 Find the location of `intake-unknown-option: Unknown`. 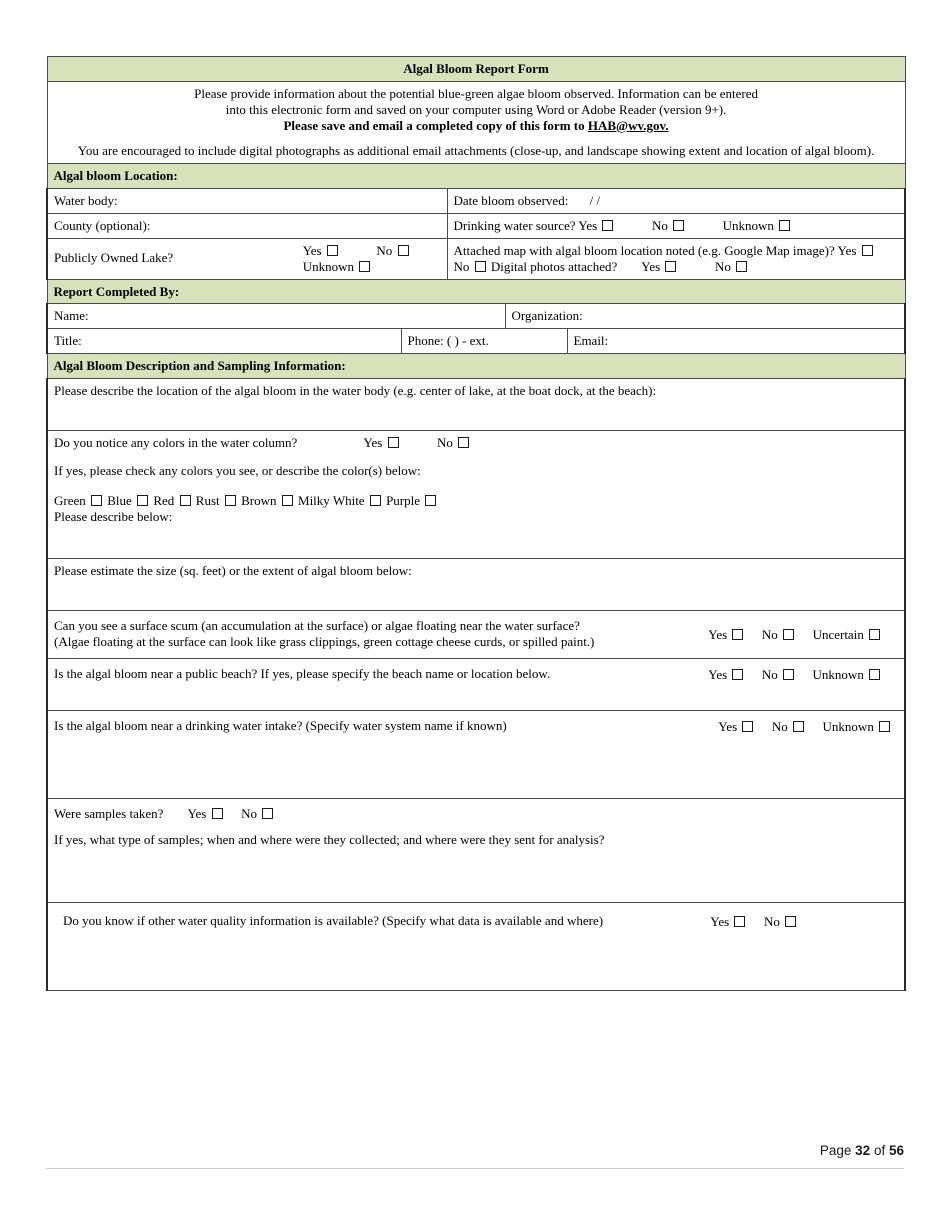

intake-unknown-option: Unknown is located at coordinates (858, 726).